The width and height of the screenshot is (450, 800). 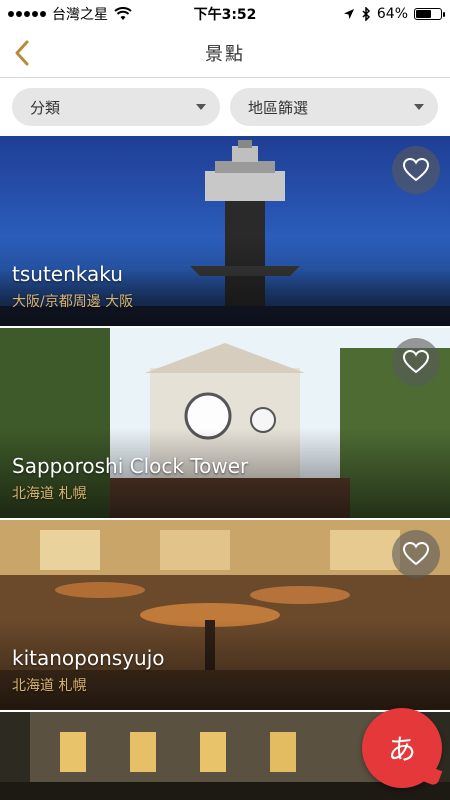 I want to click on signal-icon, so click(x=27, y=14).